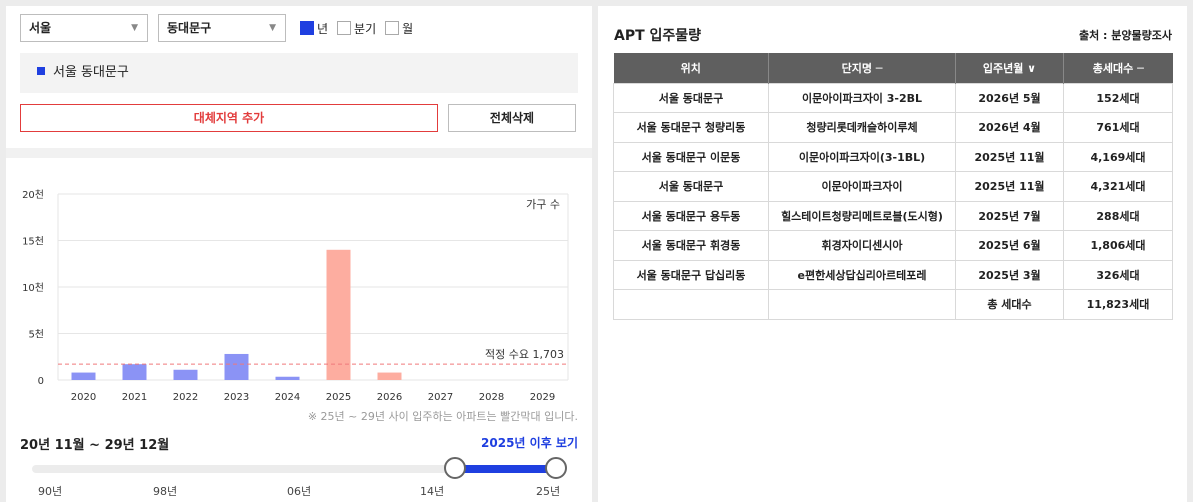 Image resolution: width=1193 pixels, height=502 pixels. What do you see at coordinates (691, 68) in the screenshot?
I see `col-location: 위치` at bounding box center [691, 68].